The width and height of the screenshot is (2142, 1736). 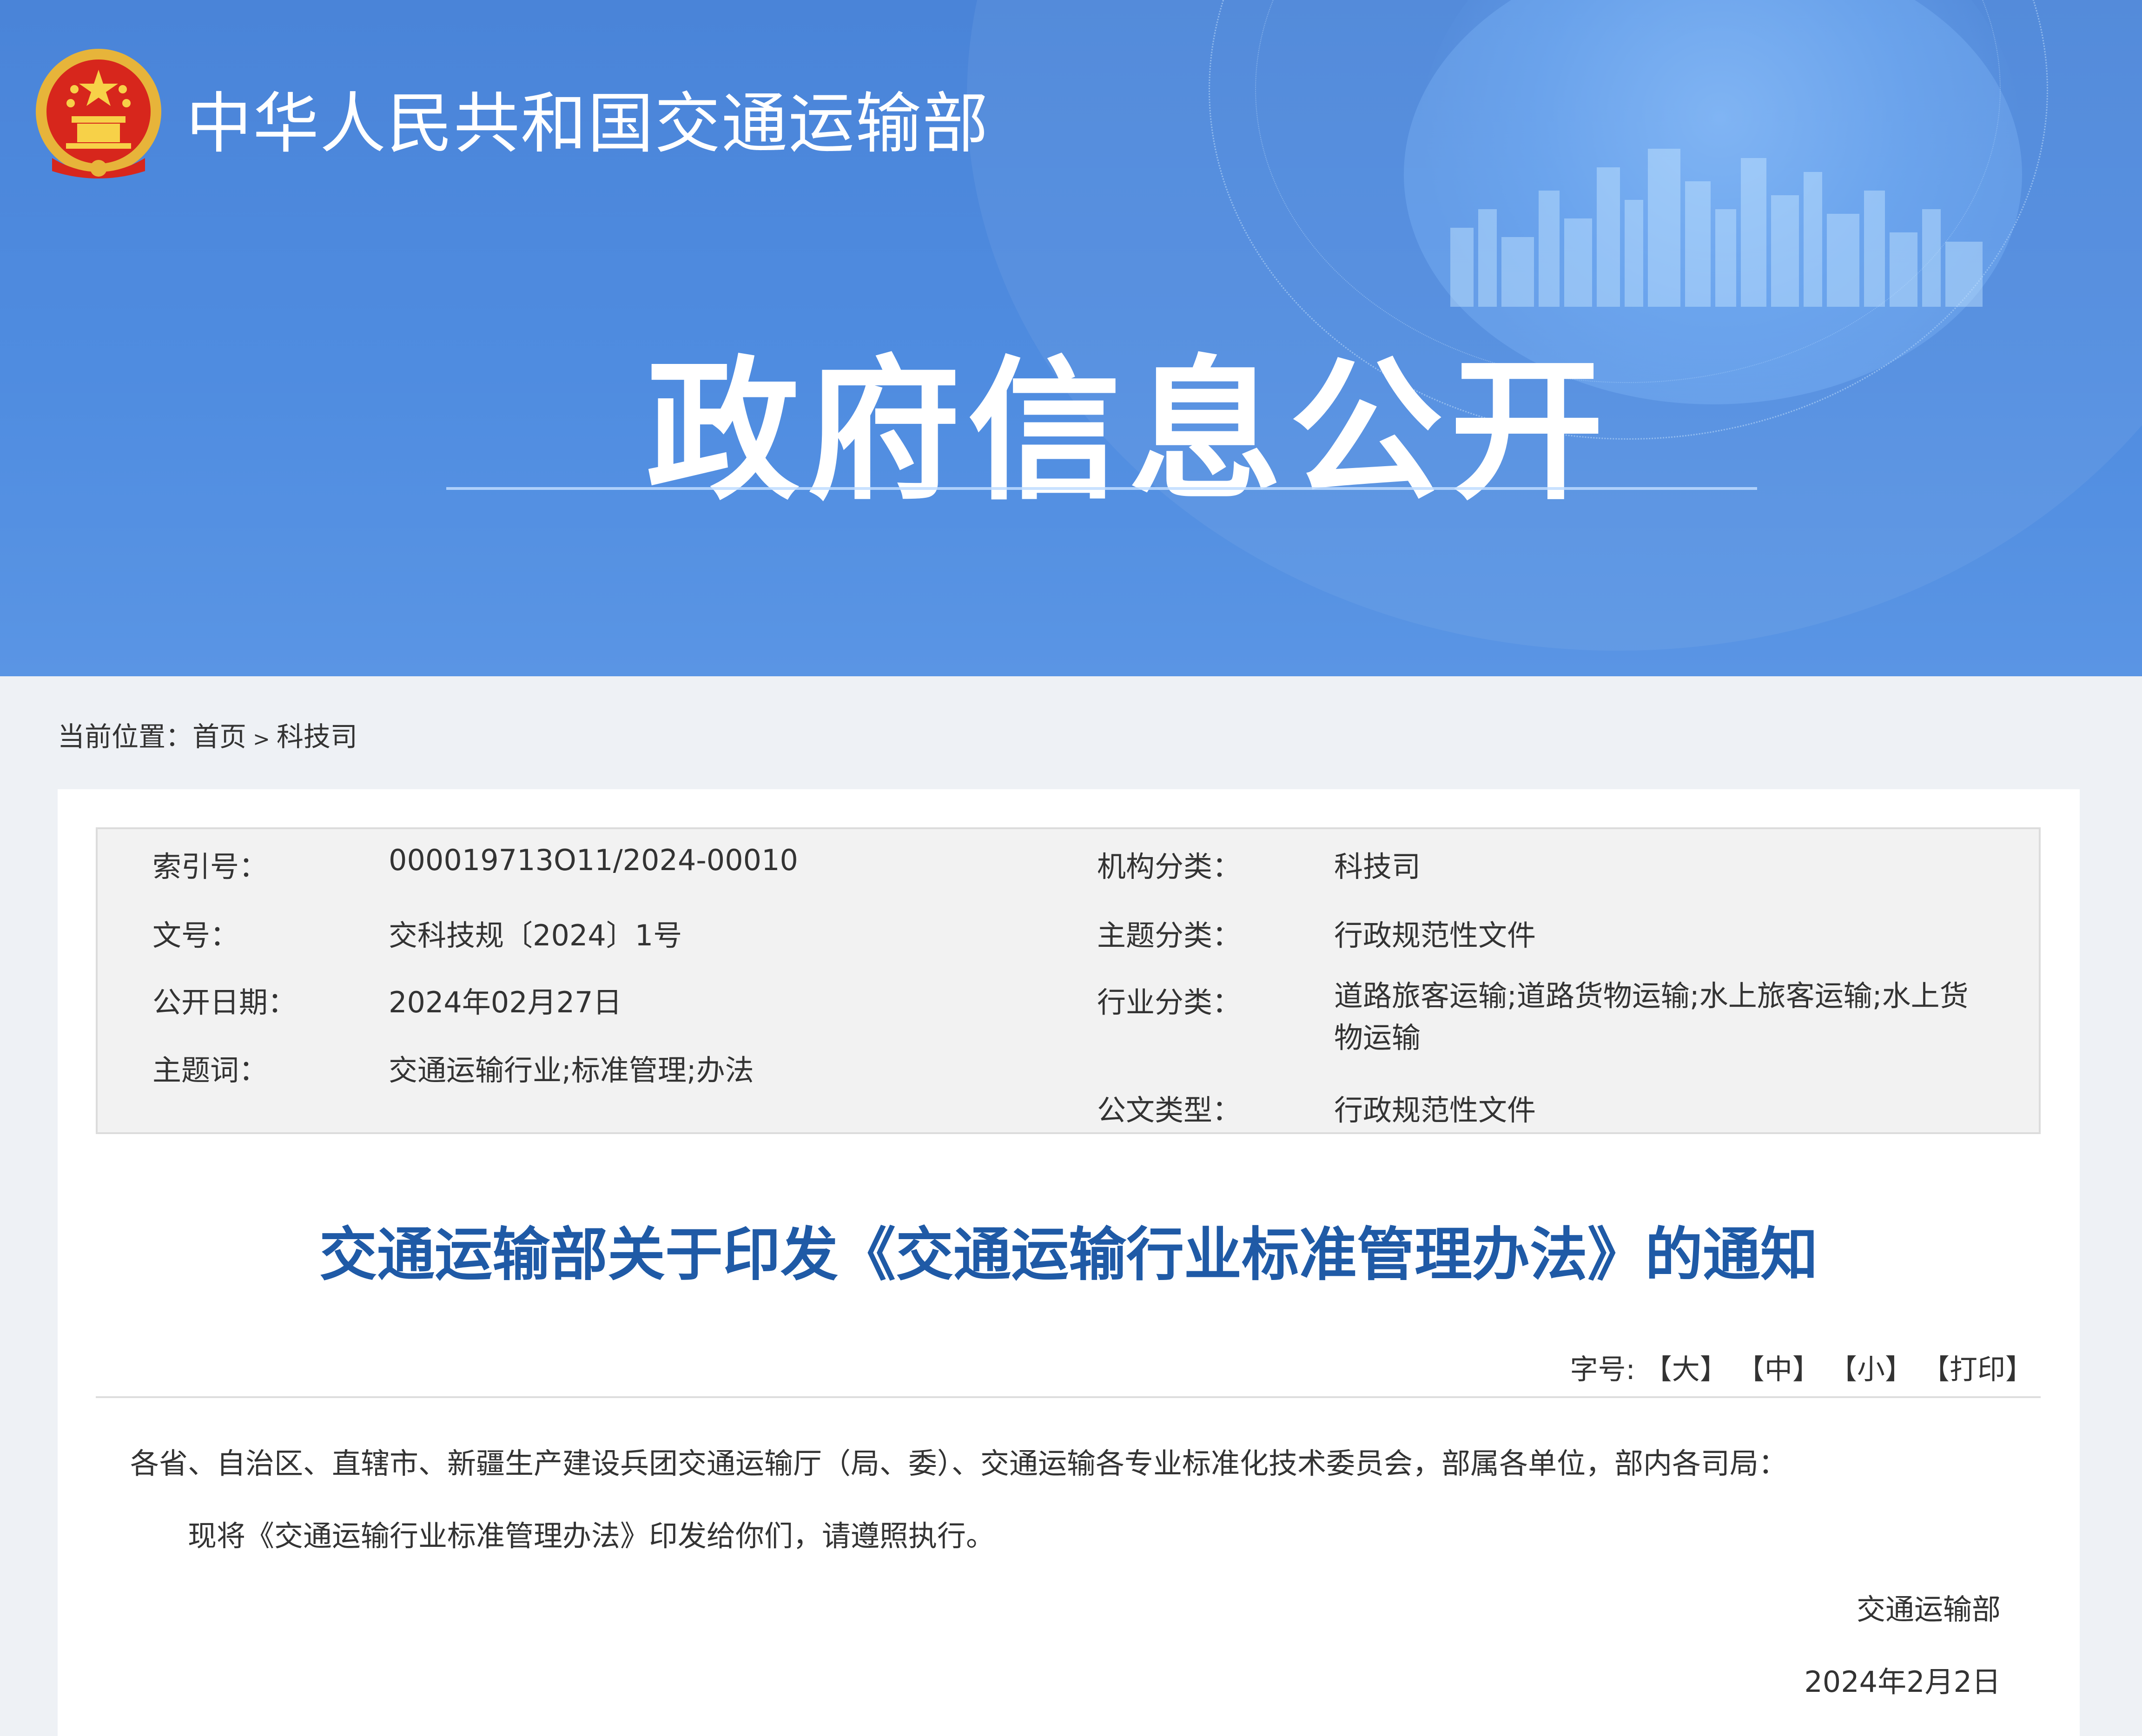 What do you see at coordinates (591, 1536) in the screenshot?
I see `body-paragraph: 现将《交通运输行业标准管理办法》印发给你们，请遵照执行。` at bounding box center [591, 1536].